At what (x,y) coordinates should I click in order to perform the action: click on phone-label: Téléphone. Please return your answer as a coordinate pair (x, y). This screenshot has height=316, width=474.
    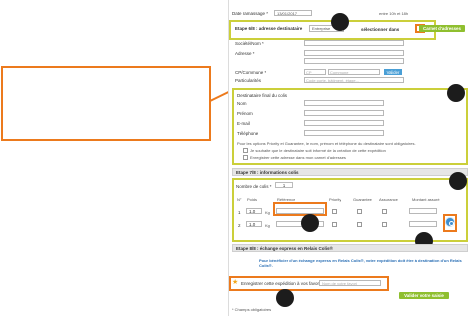
    Looking at the image, I should click on (248, 133).